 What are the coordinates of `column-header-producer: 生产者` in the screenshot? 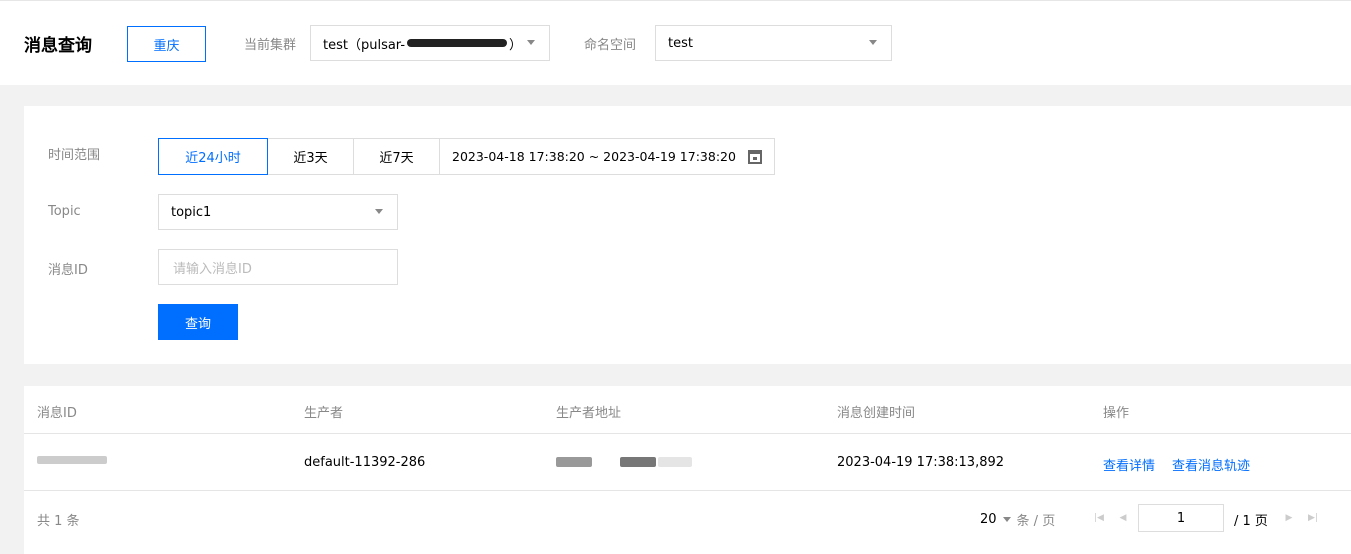 It's located at (324, 413).